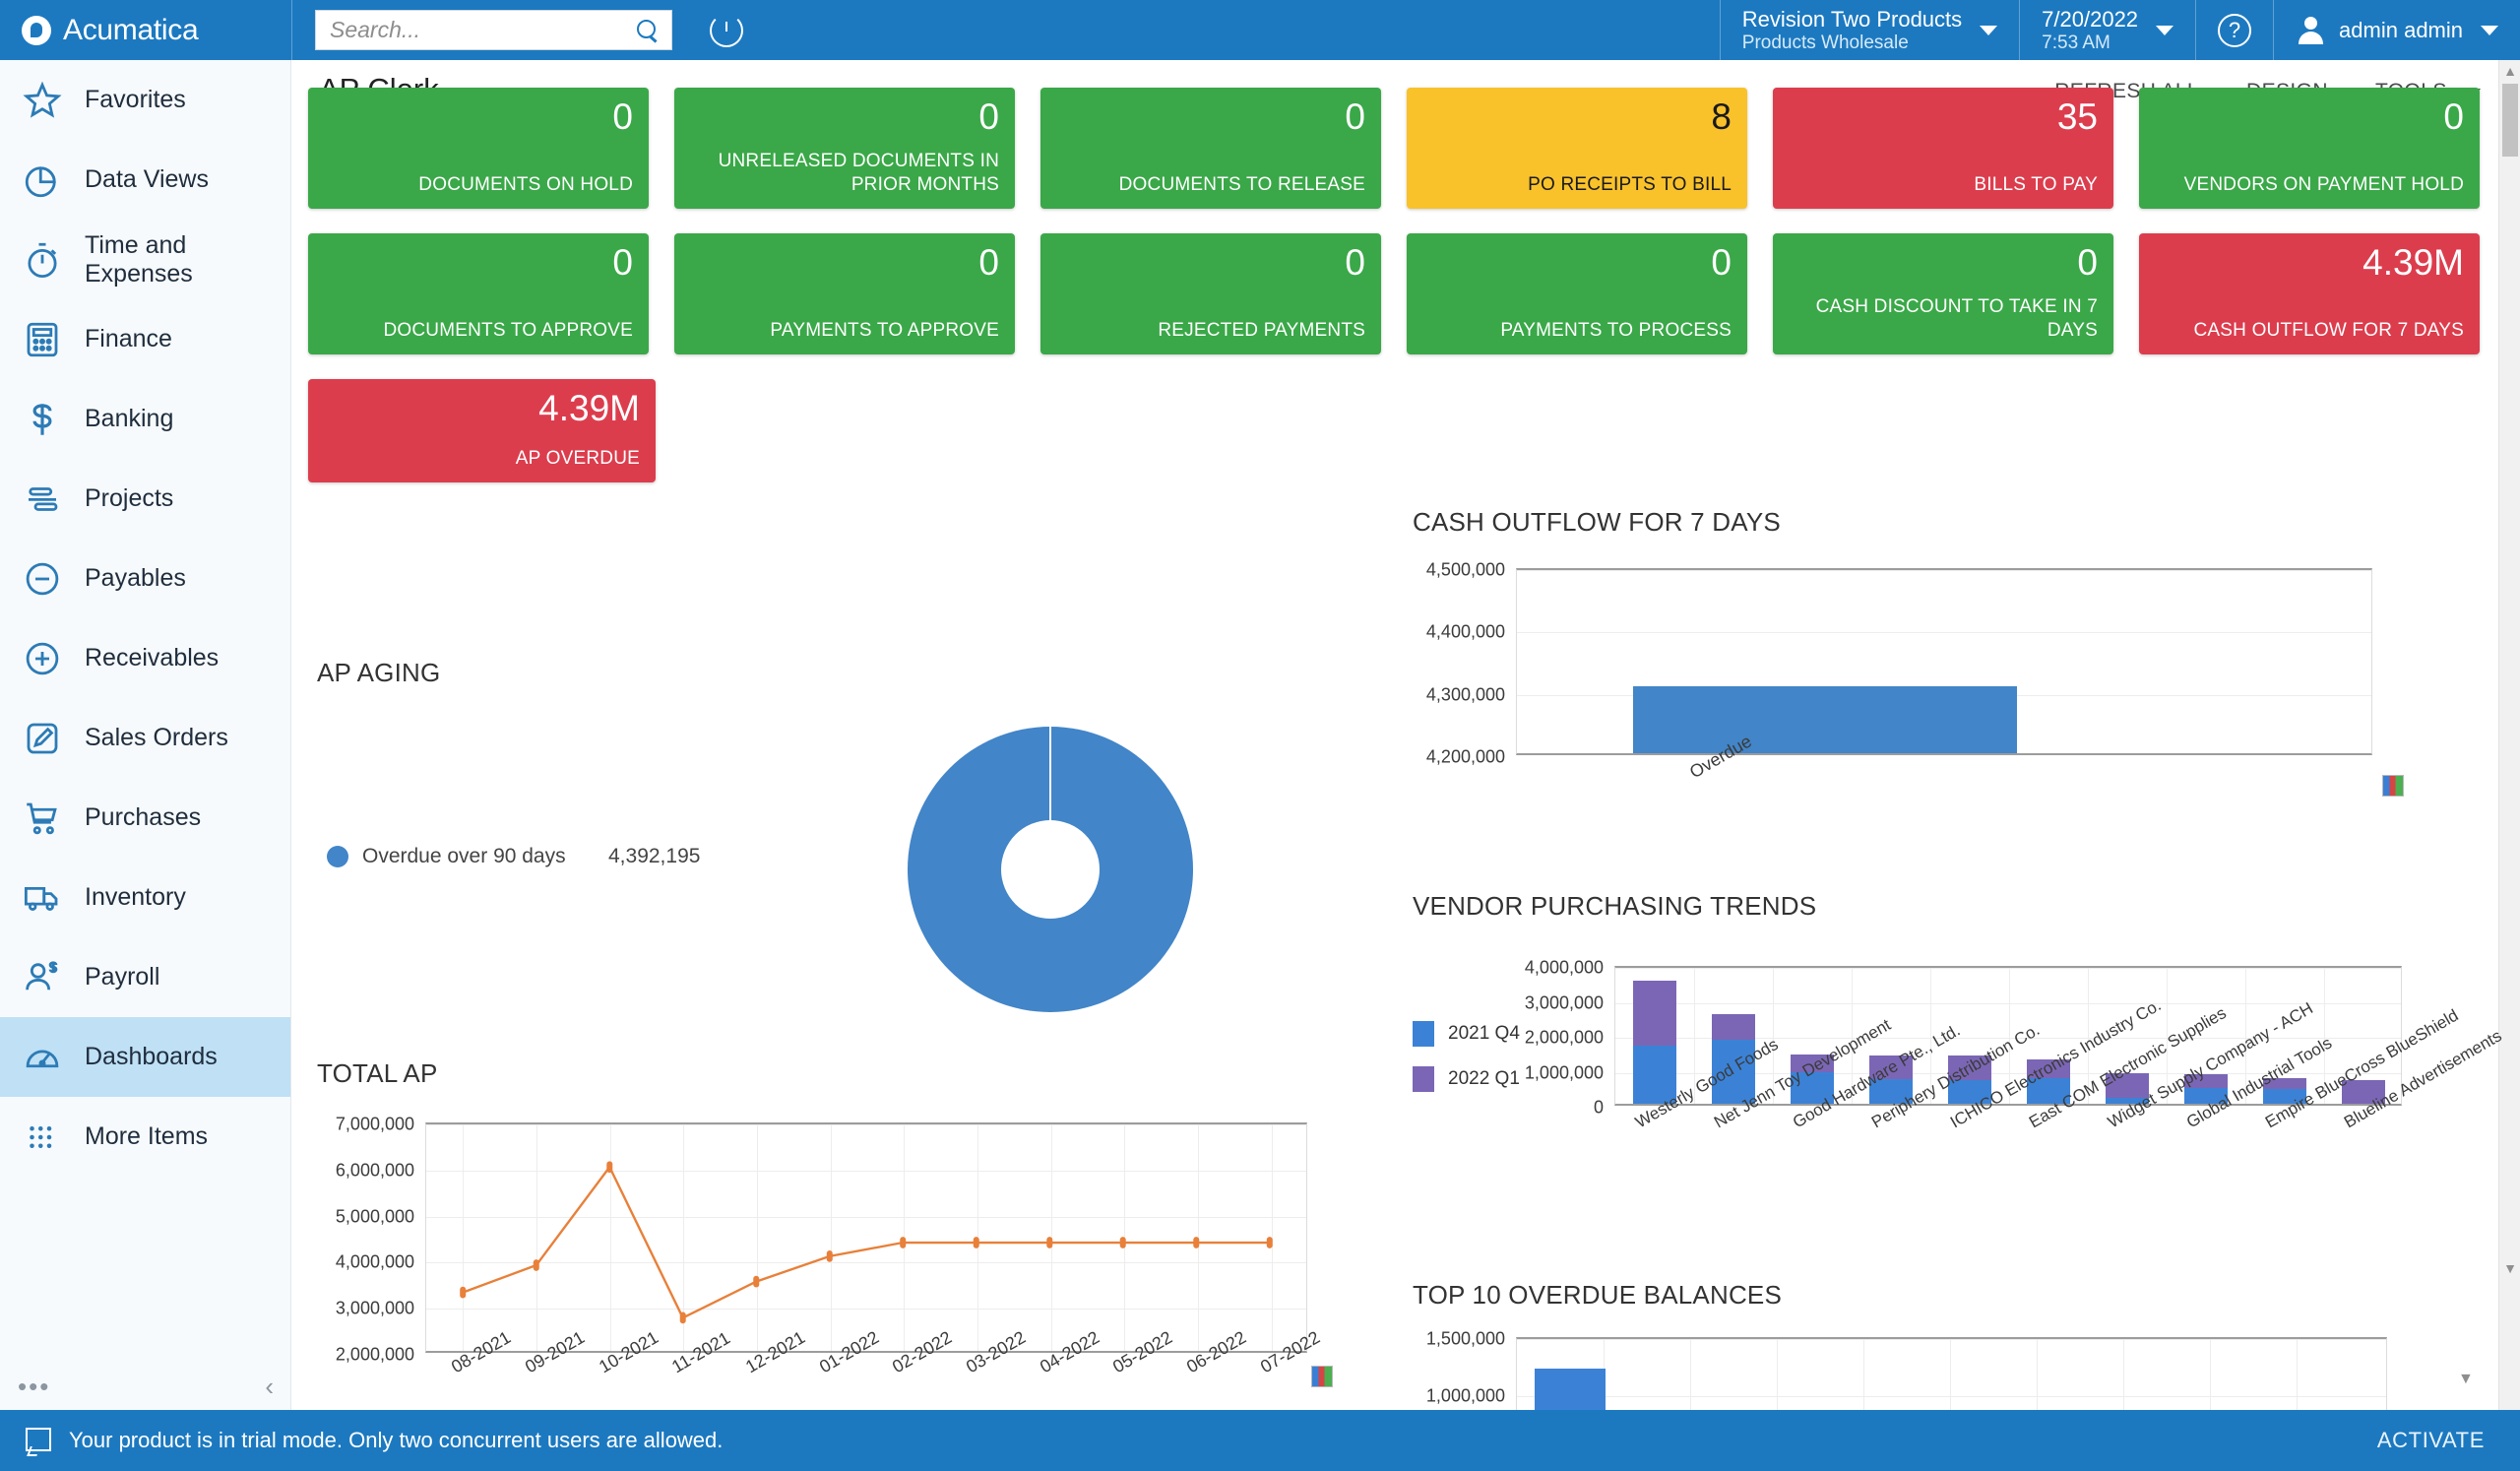 This screenshot has height=1471, width=2520. I want to click on sidebar-item-label: Data Views, so click(147, 179).